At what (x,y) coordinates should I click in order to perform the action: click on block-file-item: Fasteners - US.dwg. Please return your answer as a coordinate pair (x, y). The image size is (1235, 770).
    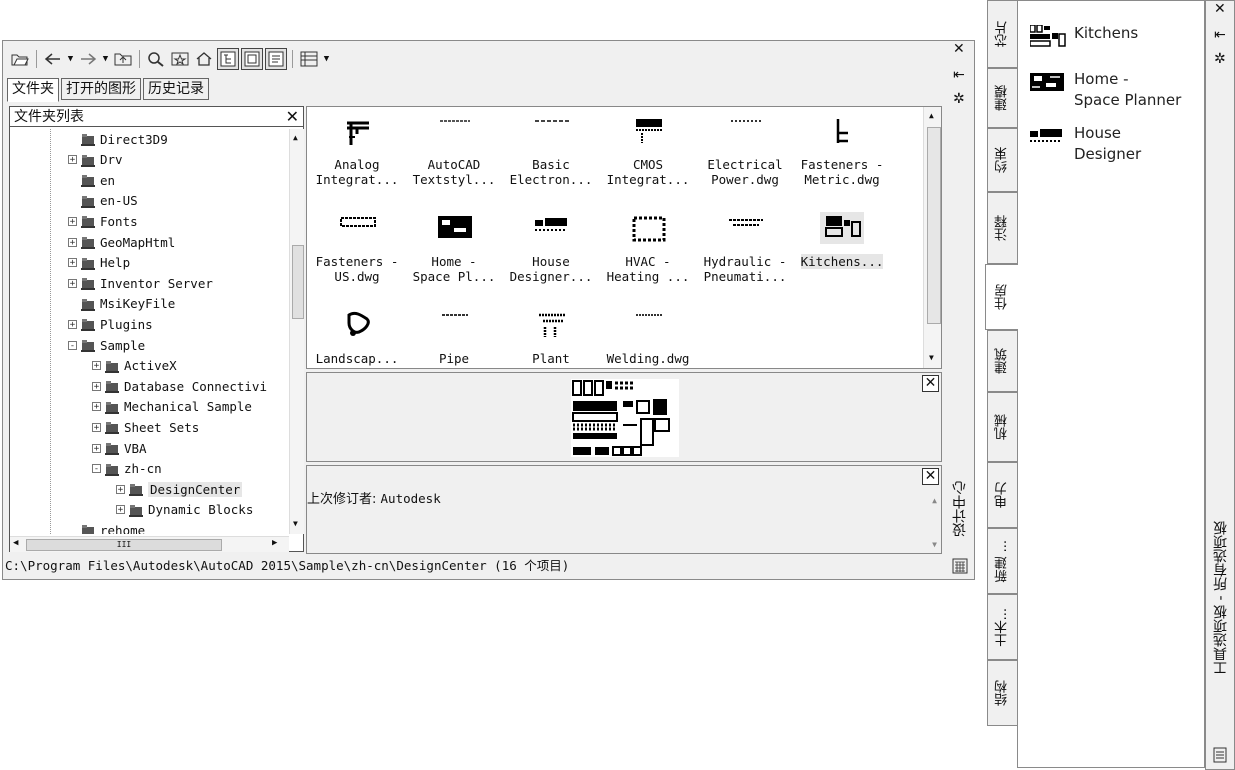
    Looking at the image, I should click on (357, 254).